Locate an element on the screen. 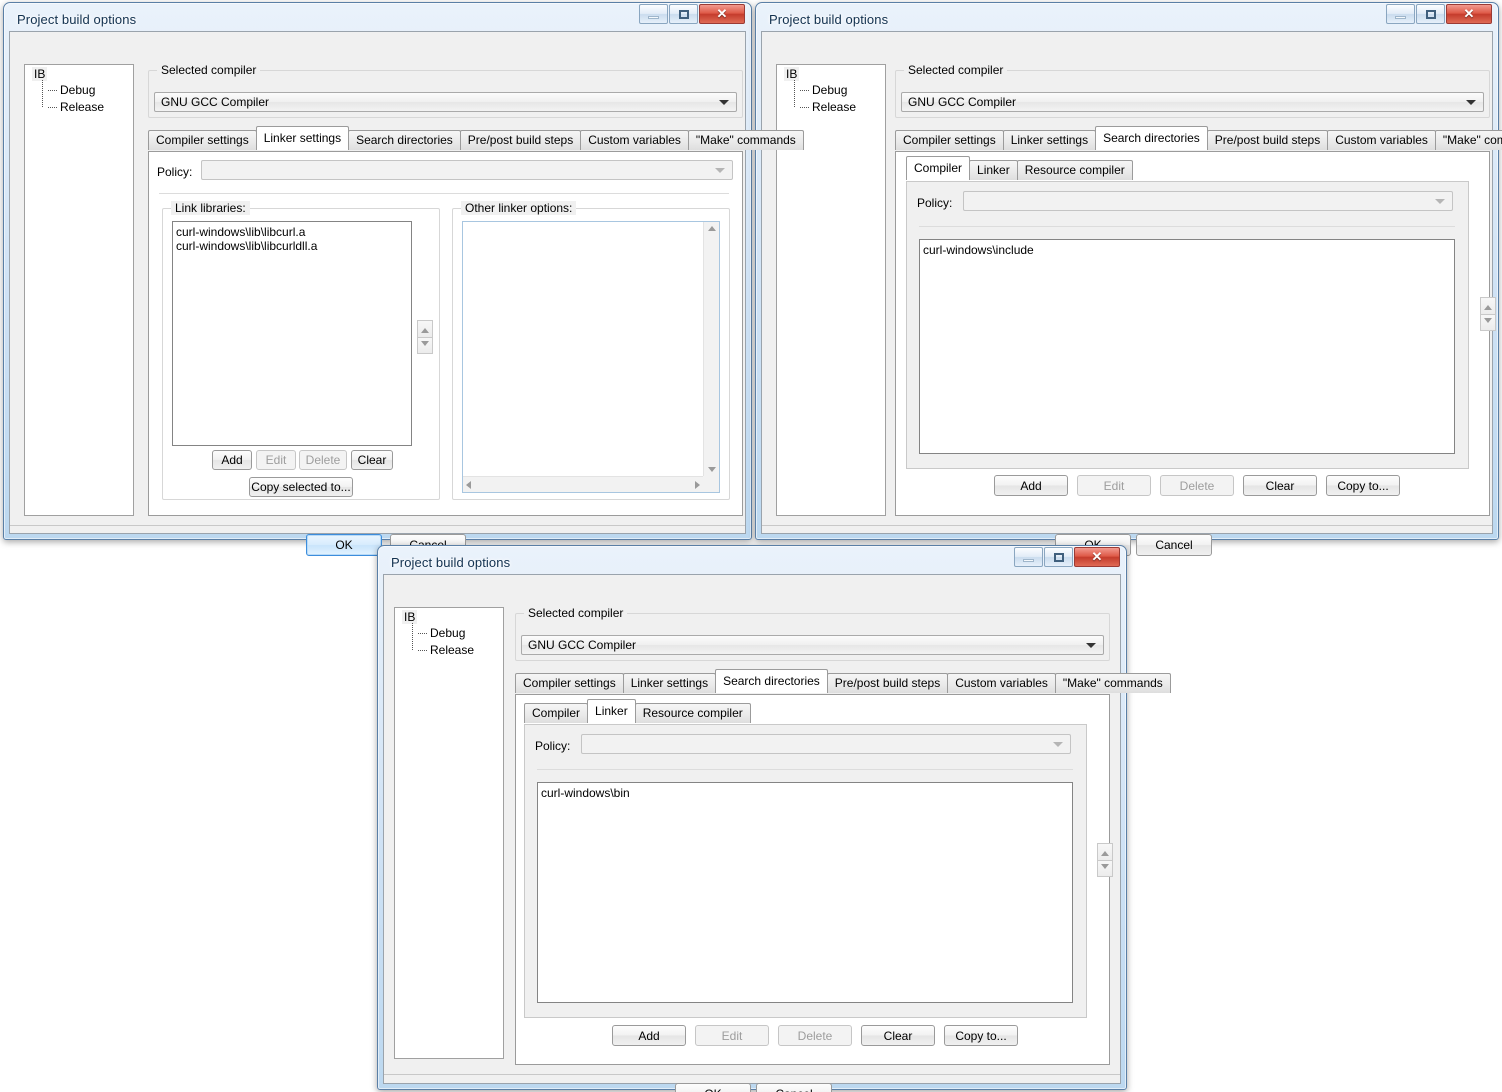  list-item: curl-windows\include is located at coordinates (1188, 250).